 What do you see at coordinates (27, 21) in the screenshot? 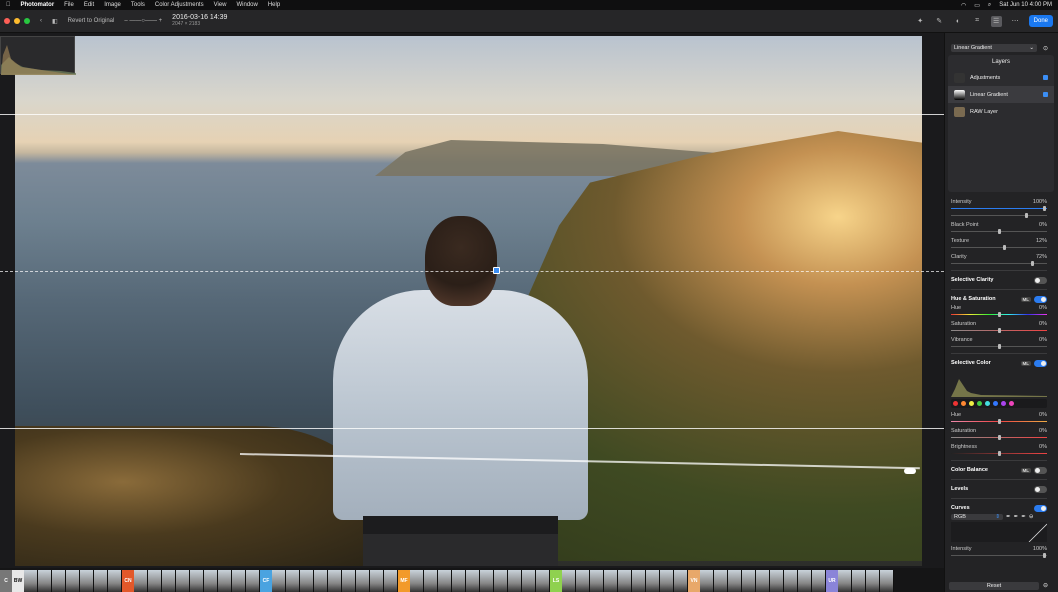
I see `zoom-window-icon` at bounding box center [27, 21].